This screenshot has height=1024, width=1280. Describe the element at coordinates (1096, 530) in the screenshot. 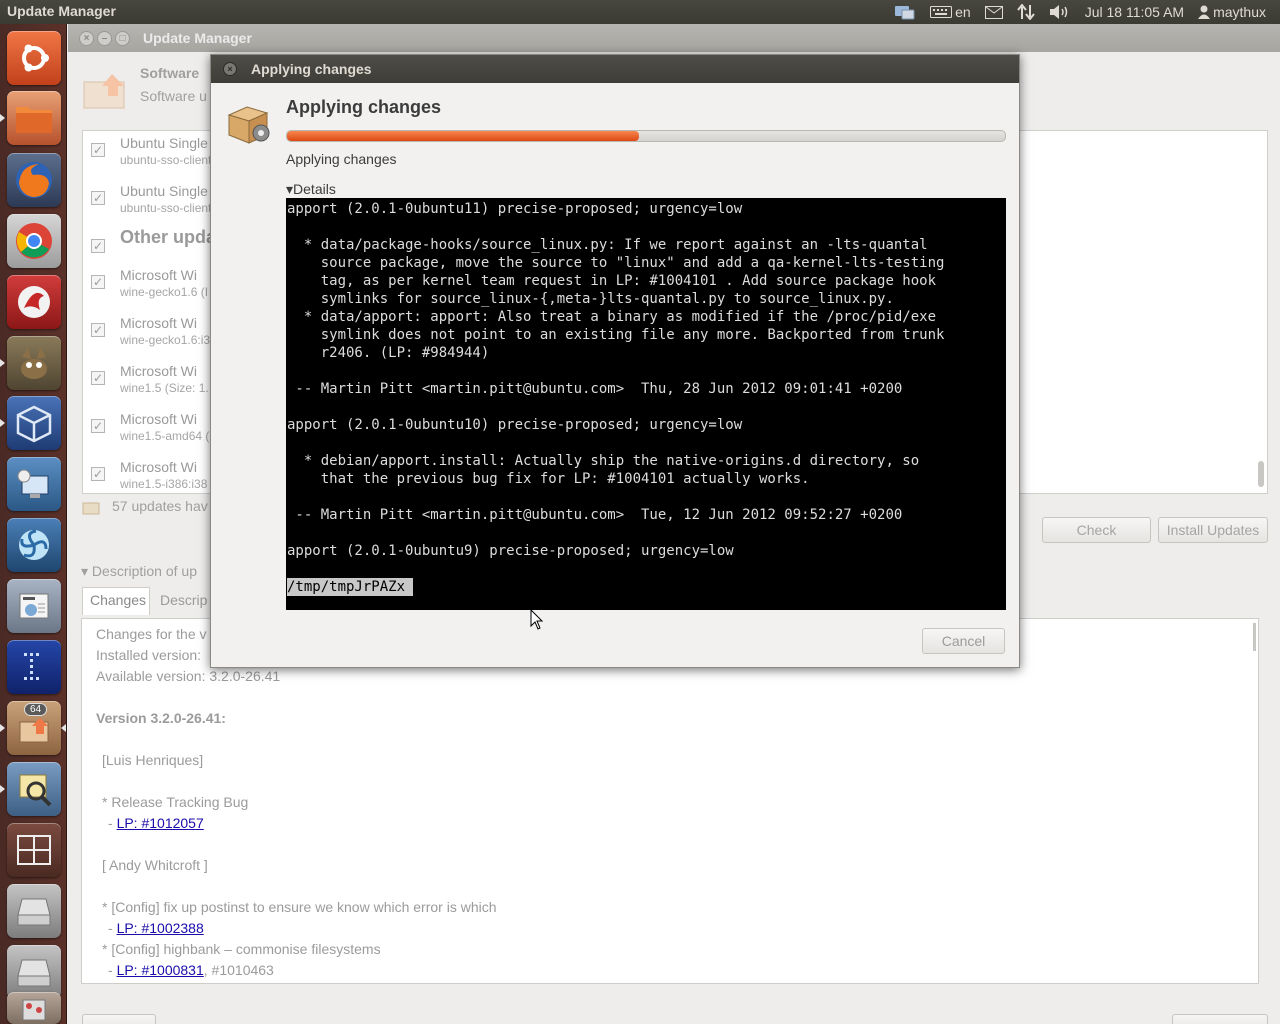

I see `check-button: Check` at that location.